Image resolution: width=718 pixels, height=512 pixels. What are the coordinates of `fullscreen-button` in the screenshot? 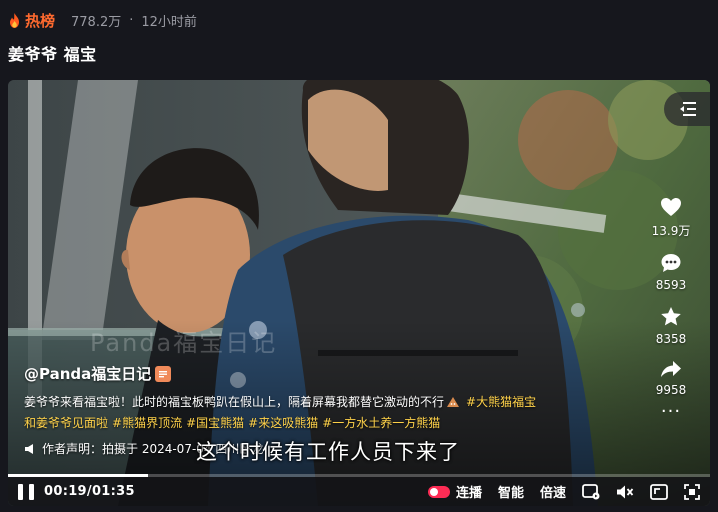 It's located at (692, 491).